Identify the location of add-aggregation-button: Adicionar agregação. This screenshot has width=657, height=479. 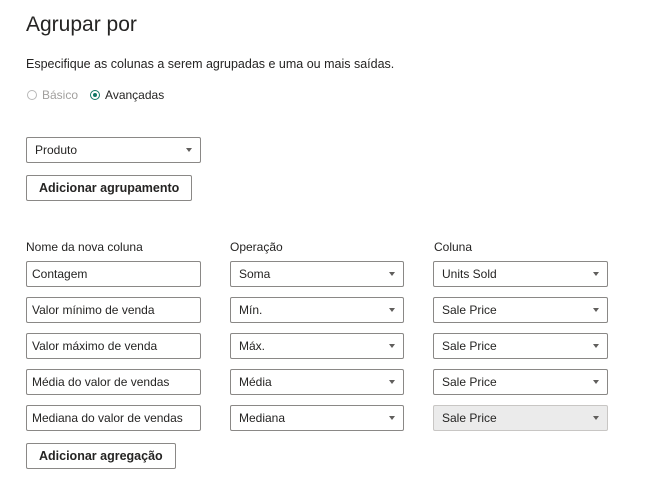
(101, 456).